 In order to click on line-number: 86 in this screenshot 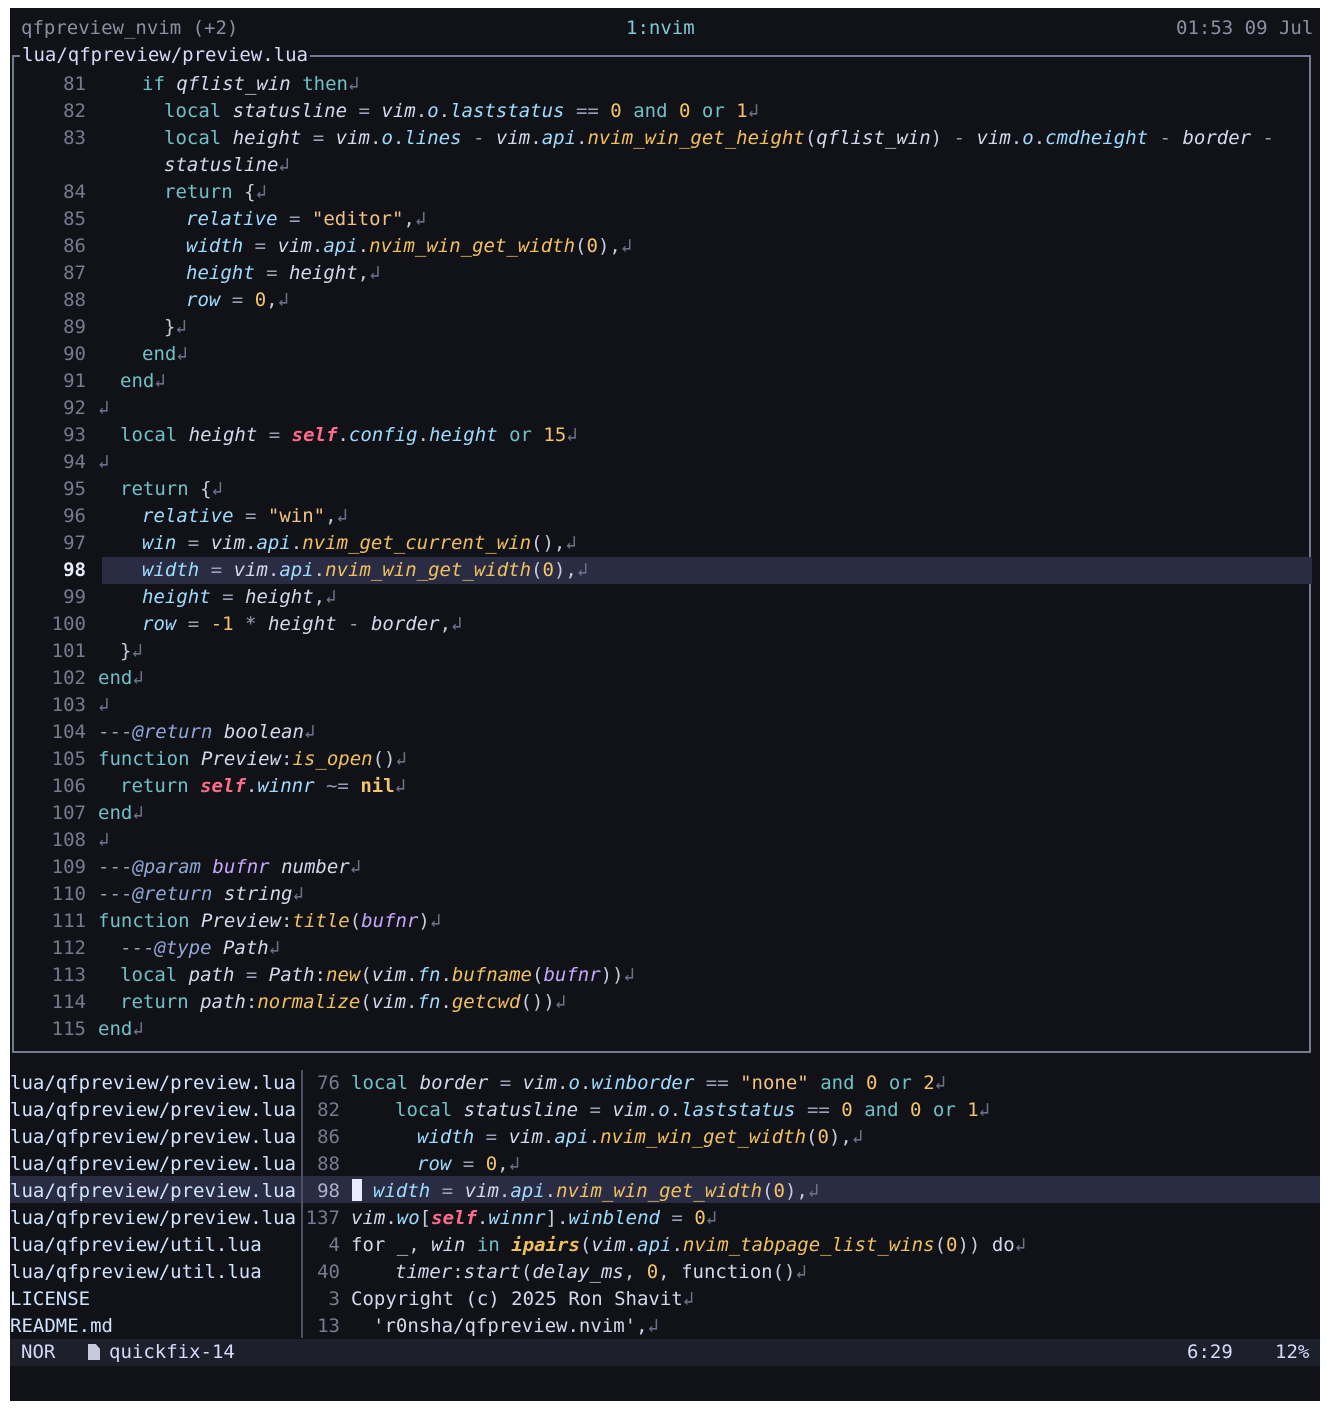, I will do `click(74, 246)`.